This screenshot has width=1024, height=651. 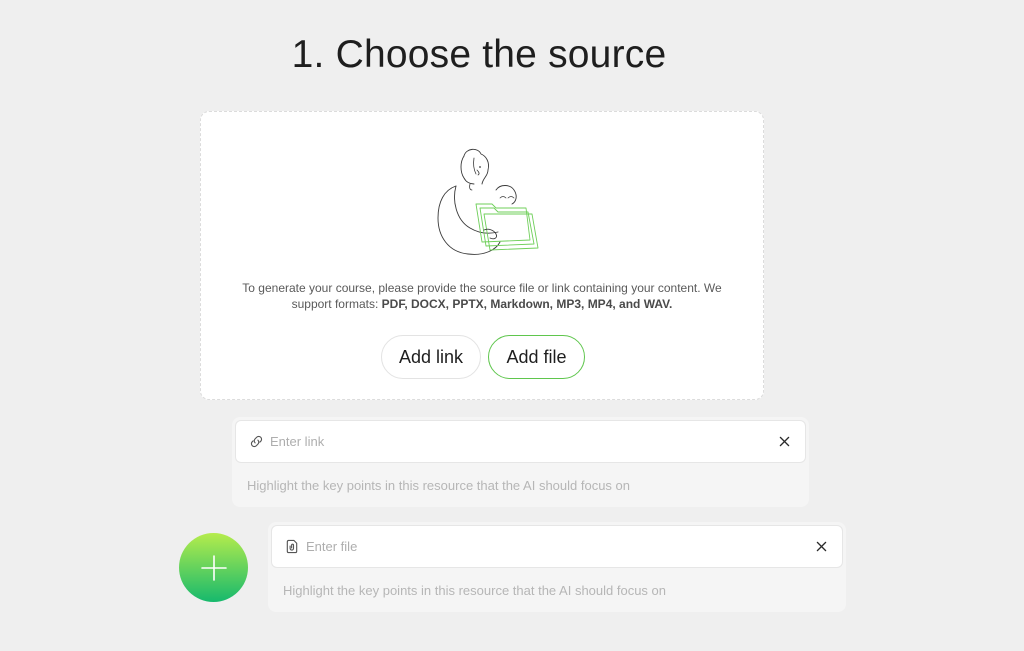 I want to click on file-input-row, so click(x=557, y=546).